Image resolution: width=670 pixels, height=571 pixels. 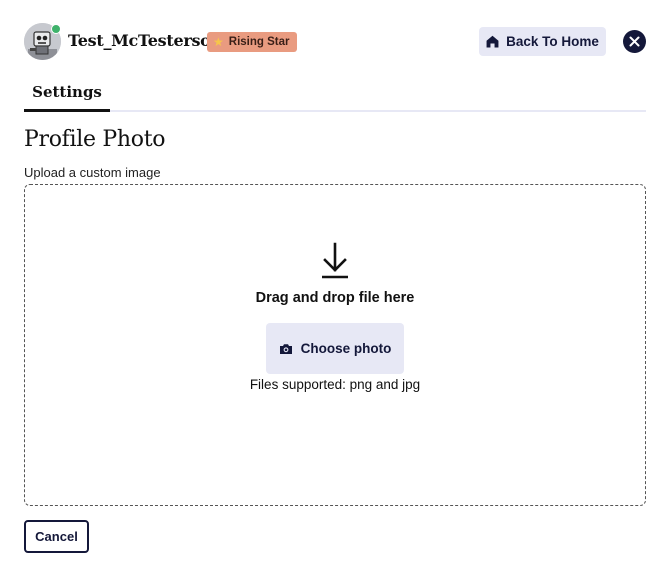 What do you see at coordinates (335, 95) in the screenshot?
I see `settings-tabs: Settings` at bounding box center [335, 95].